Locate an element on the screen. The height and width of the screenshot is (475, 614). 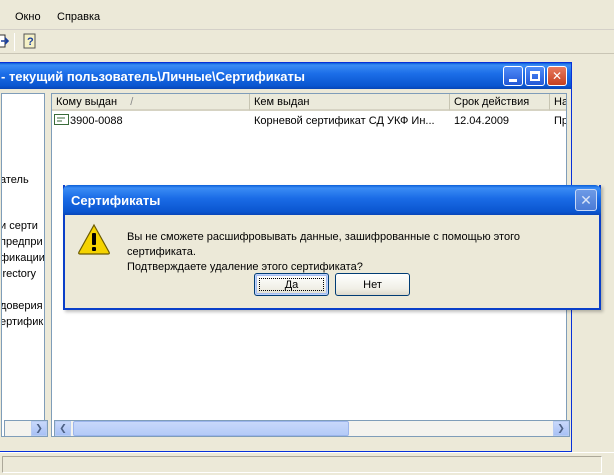
tree-item: атель is located at coordinates (15, 180).